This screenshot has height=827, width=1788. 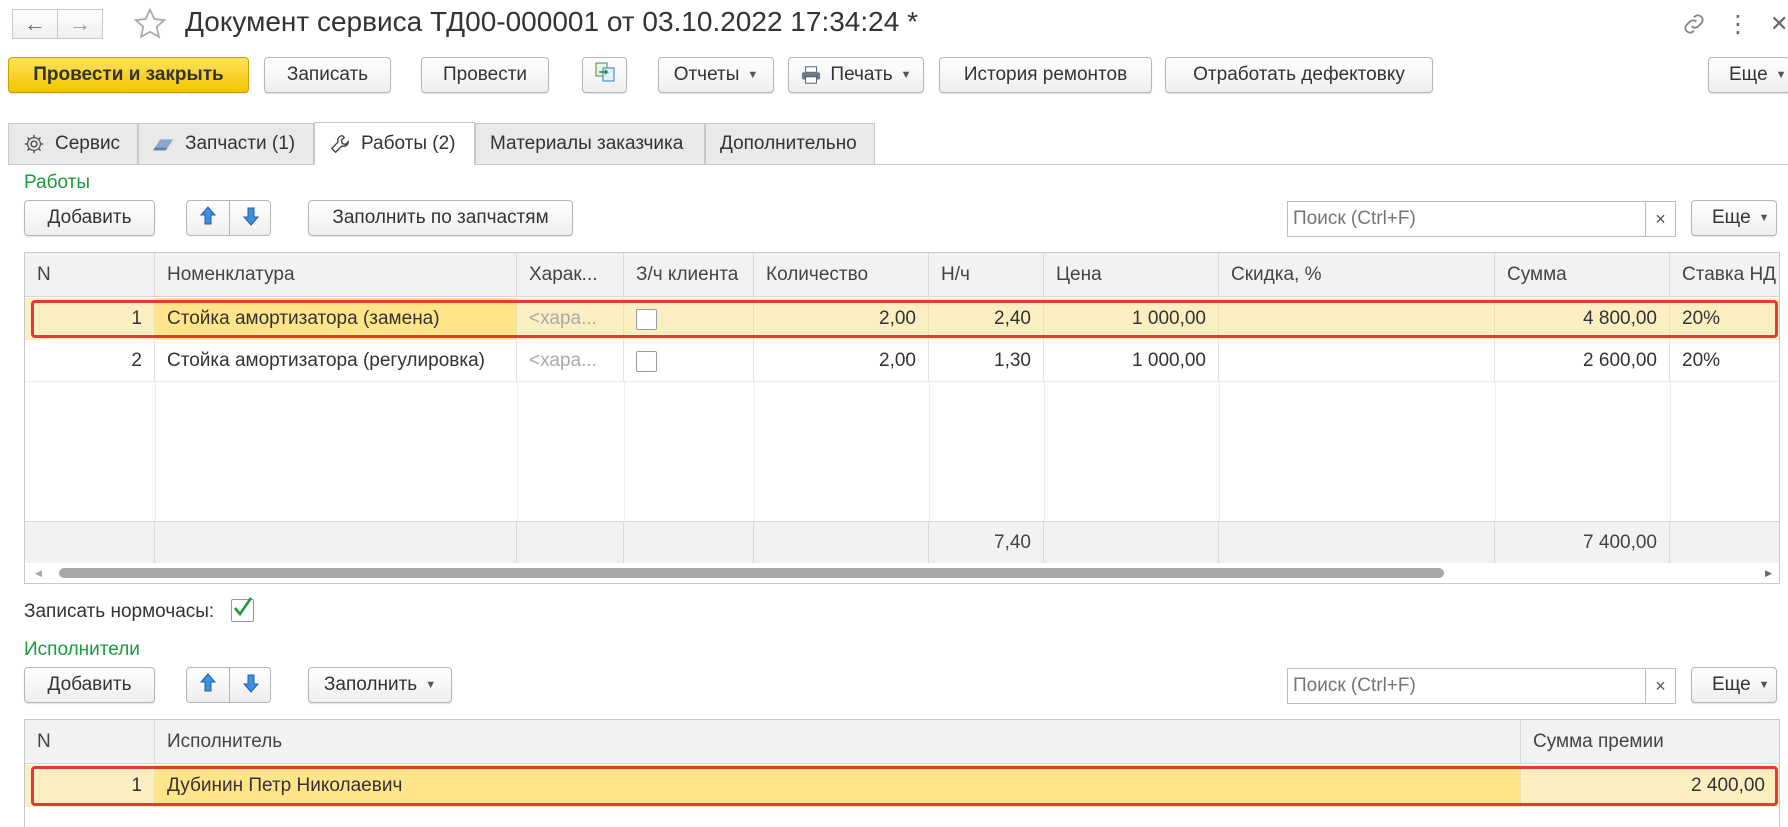 What do you see at coordinates (82, 649) in the screenshot?
I see `executors-section-label: Исполнители` at bounding box center [82, 649].